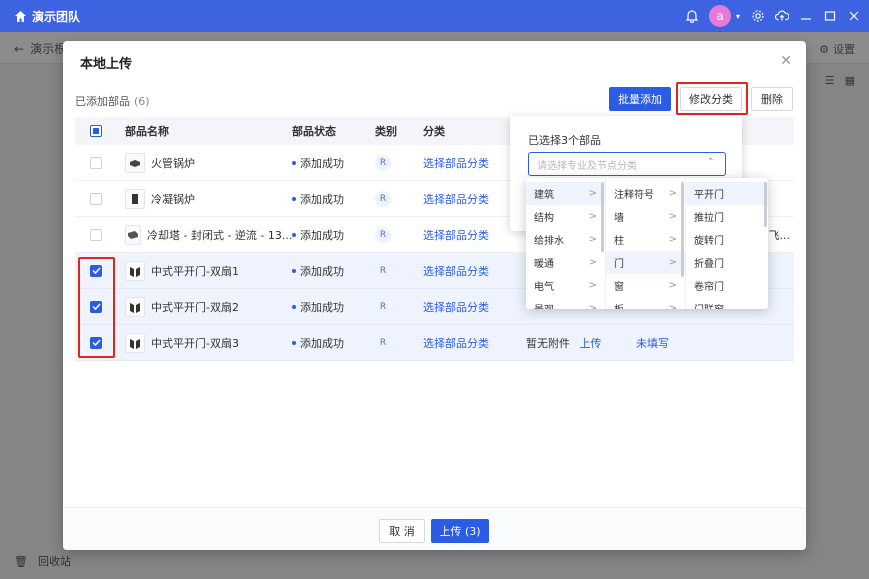  I want to click on added-count: 已添加部品 (6), so click(112, 101).